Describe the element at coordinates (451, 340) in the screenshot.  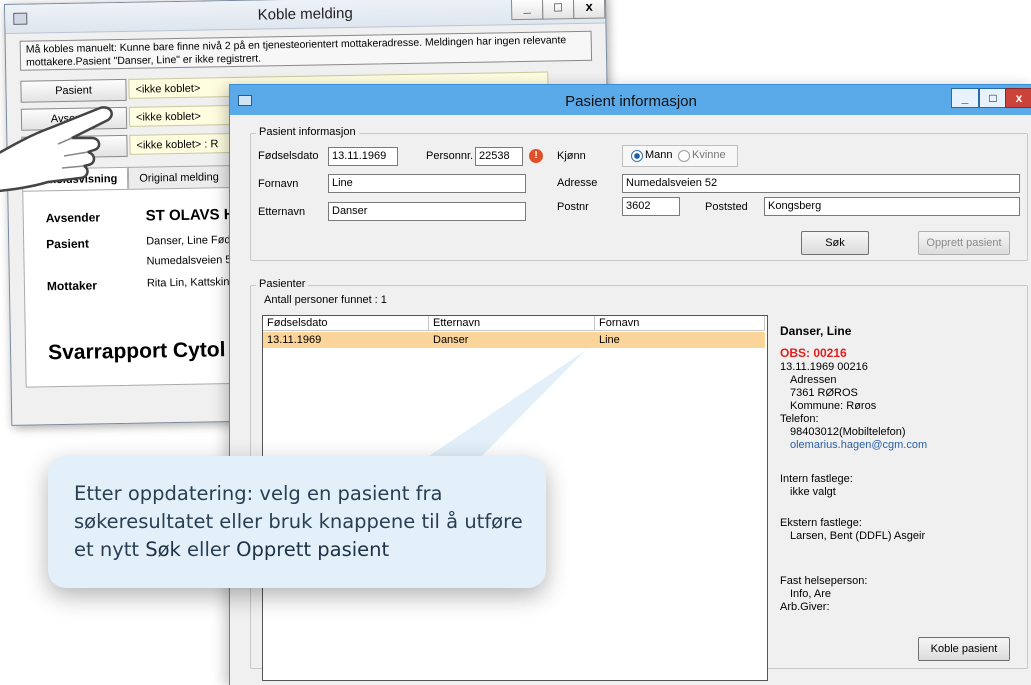
I see `row-etternavn: Danser` at that location.